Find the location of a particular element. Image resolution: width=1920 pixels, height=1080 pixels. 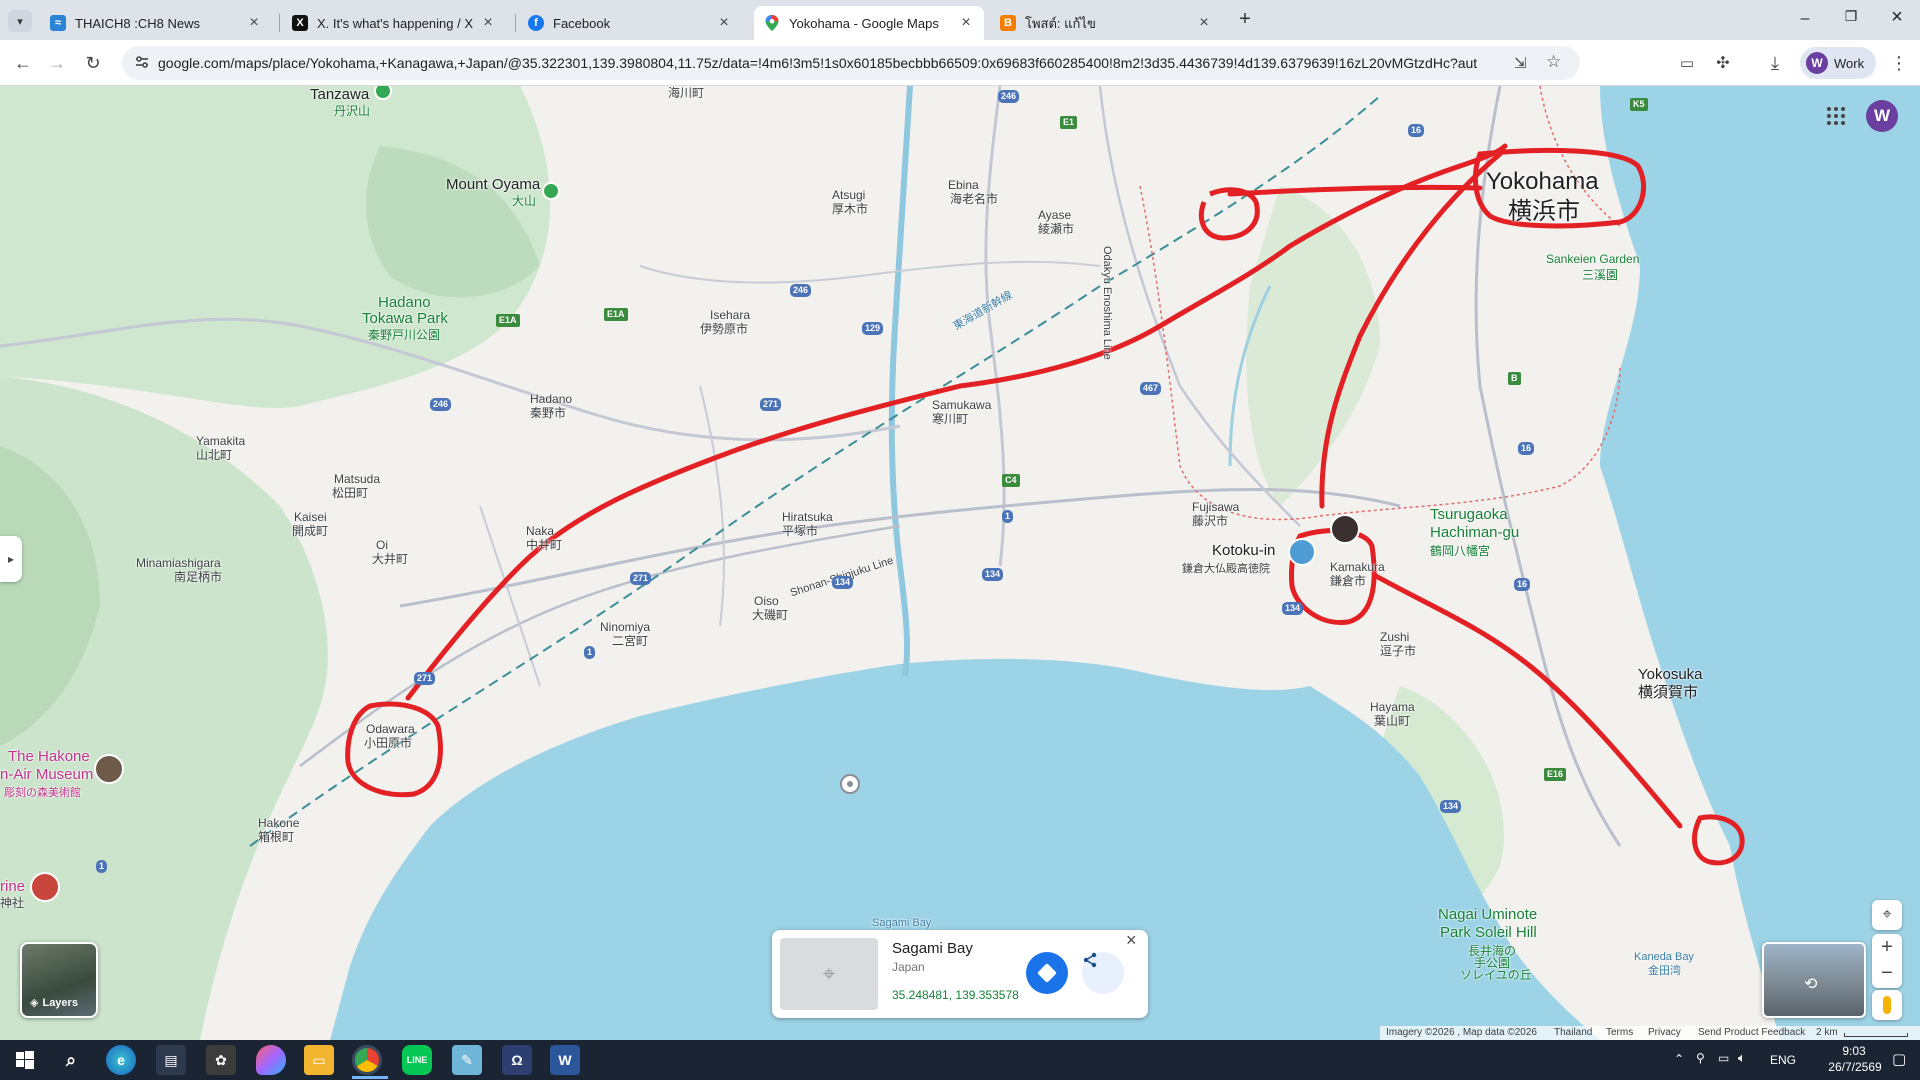

shrine-photo-marker is located at coordinates (45, 887).